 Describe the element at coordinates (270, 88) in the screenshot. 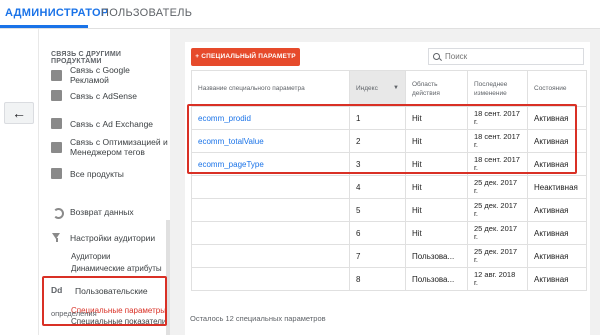

I see `column-header-name: Название специального параметра` at that location.